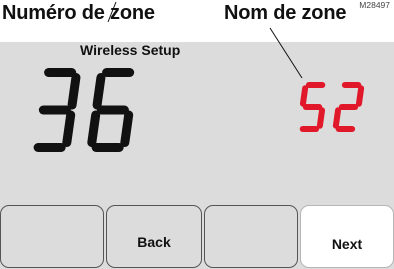 This screenshot has width=394, height=269. I want to click on back-button: Back, so click(154, 236).